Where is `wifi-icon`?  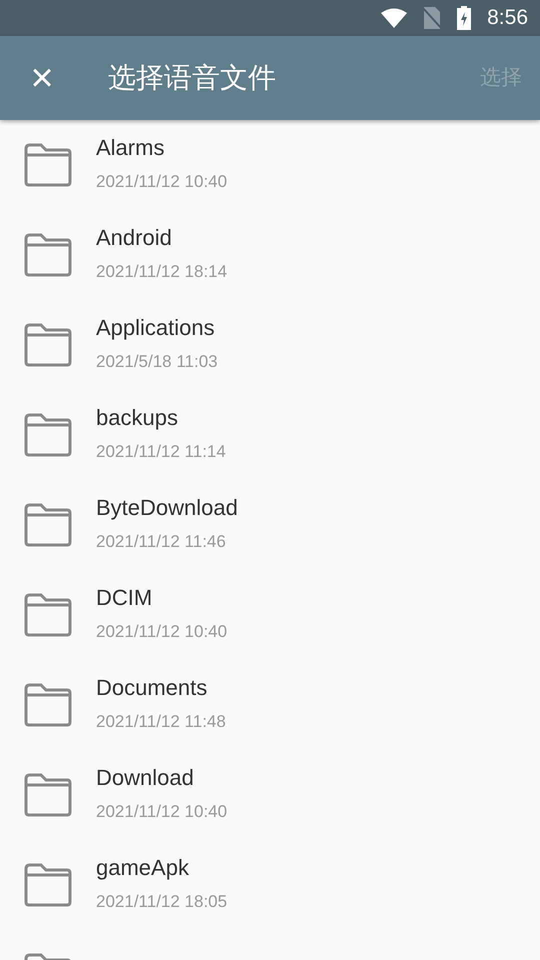
wifi-icon is located at coordinates (394, 18).